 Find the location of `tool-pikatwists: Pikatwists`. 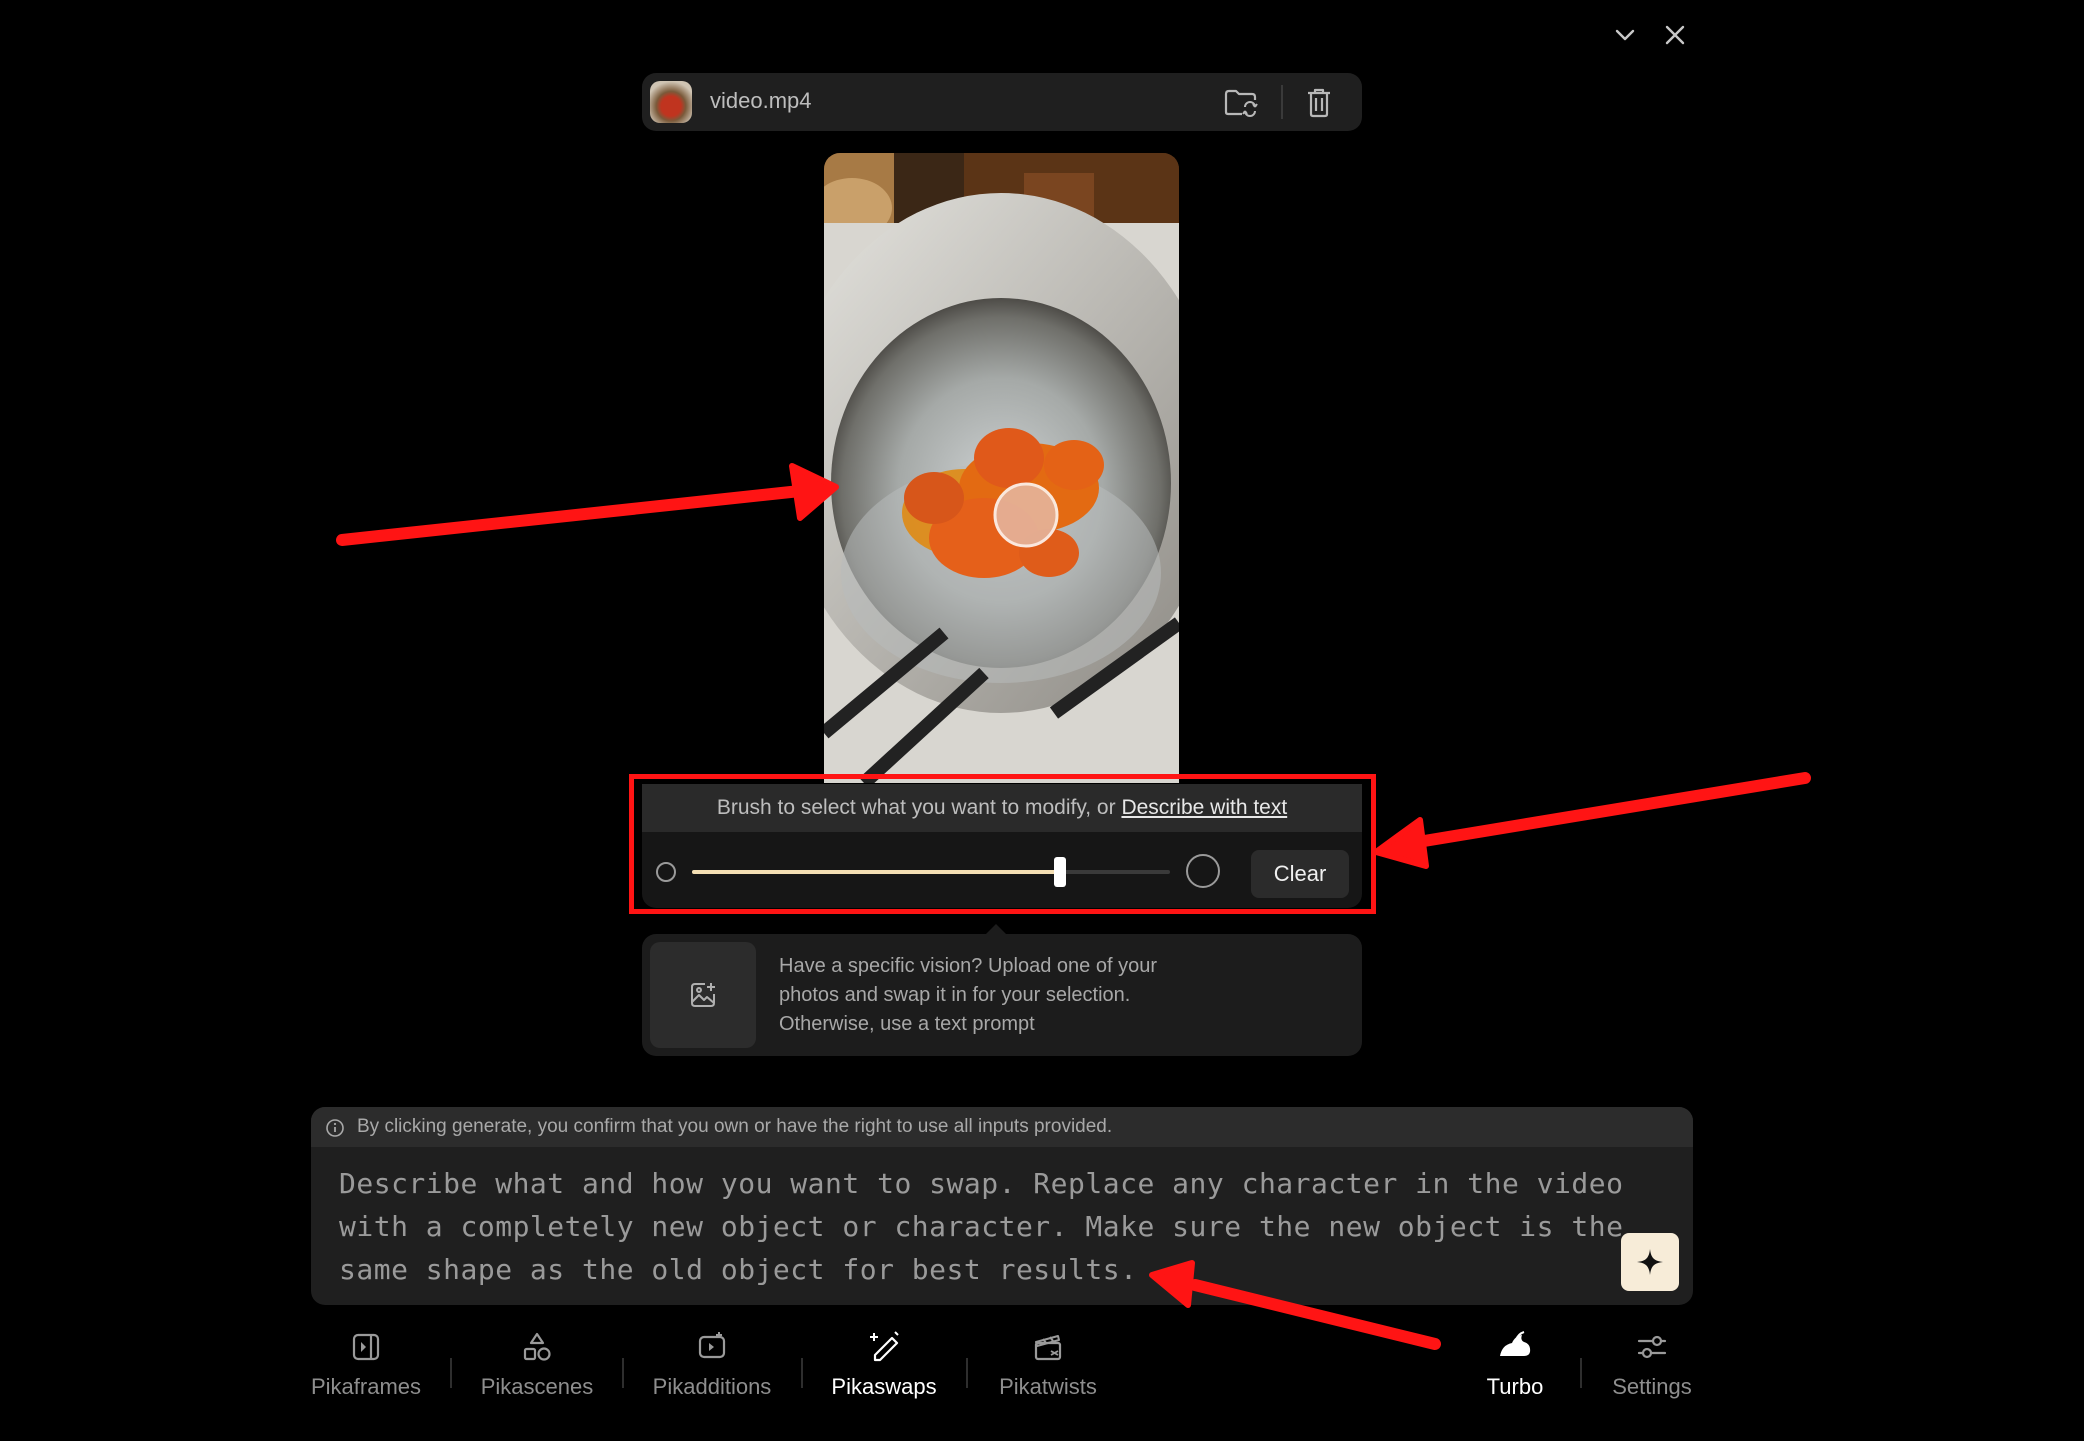

tool-pikatwists: Pikatwists is located at coordinates (1048, 1372).